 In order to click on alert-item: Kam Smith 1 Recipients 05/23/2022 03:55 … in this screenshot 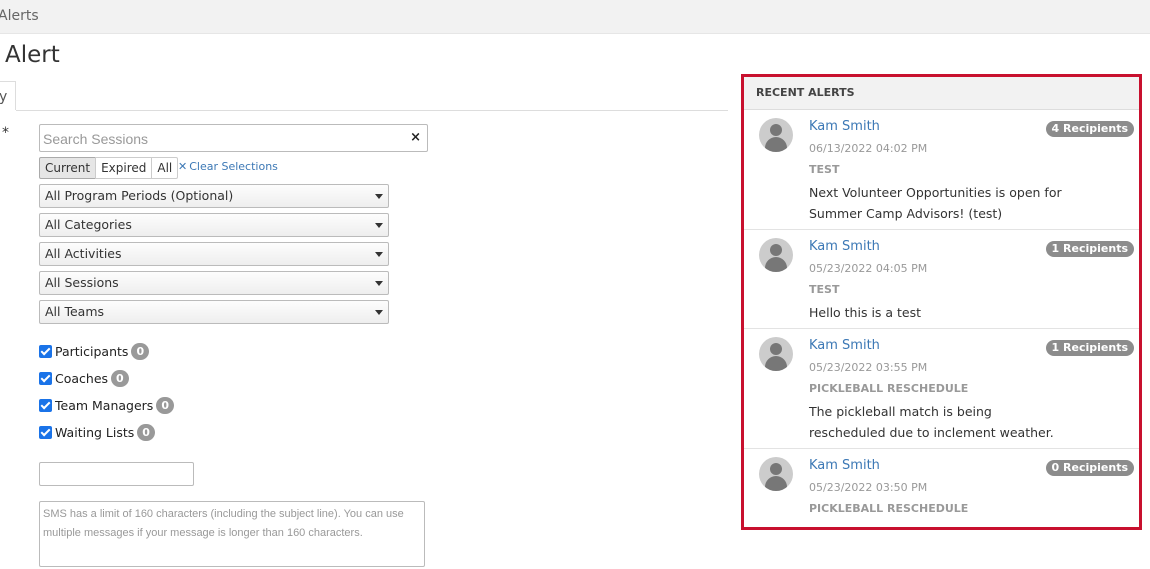, I will do `click(941, 389)`.